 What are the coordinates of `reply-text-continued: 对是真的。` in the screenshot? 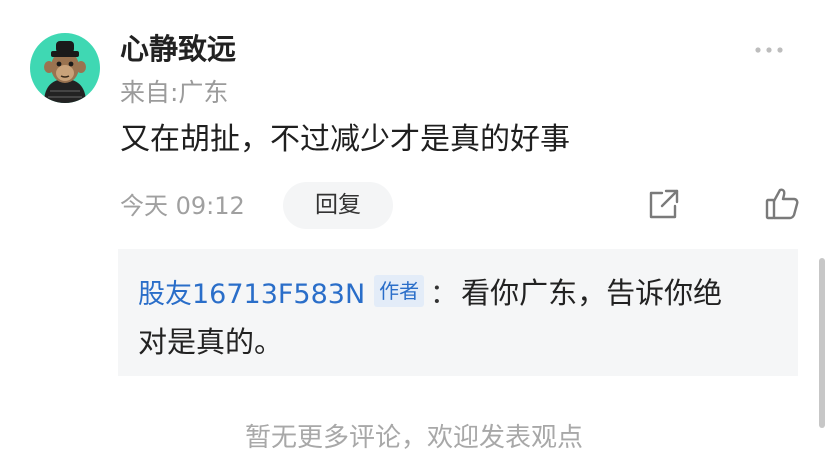 It's located at (211, 342).